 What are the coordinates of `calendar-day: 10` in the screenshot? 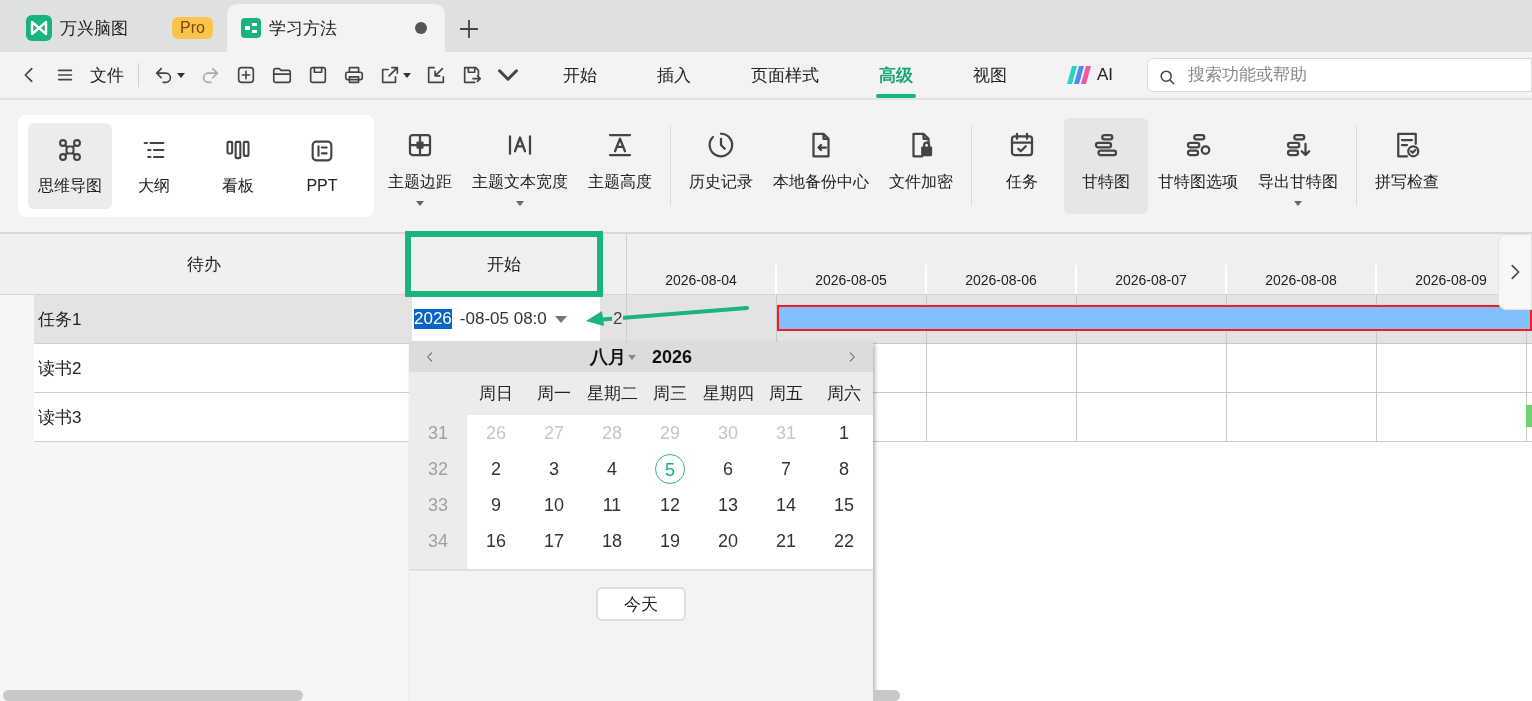 It's located at (554, 505).